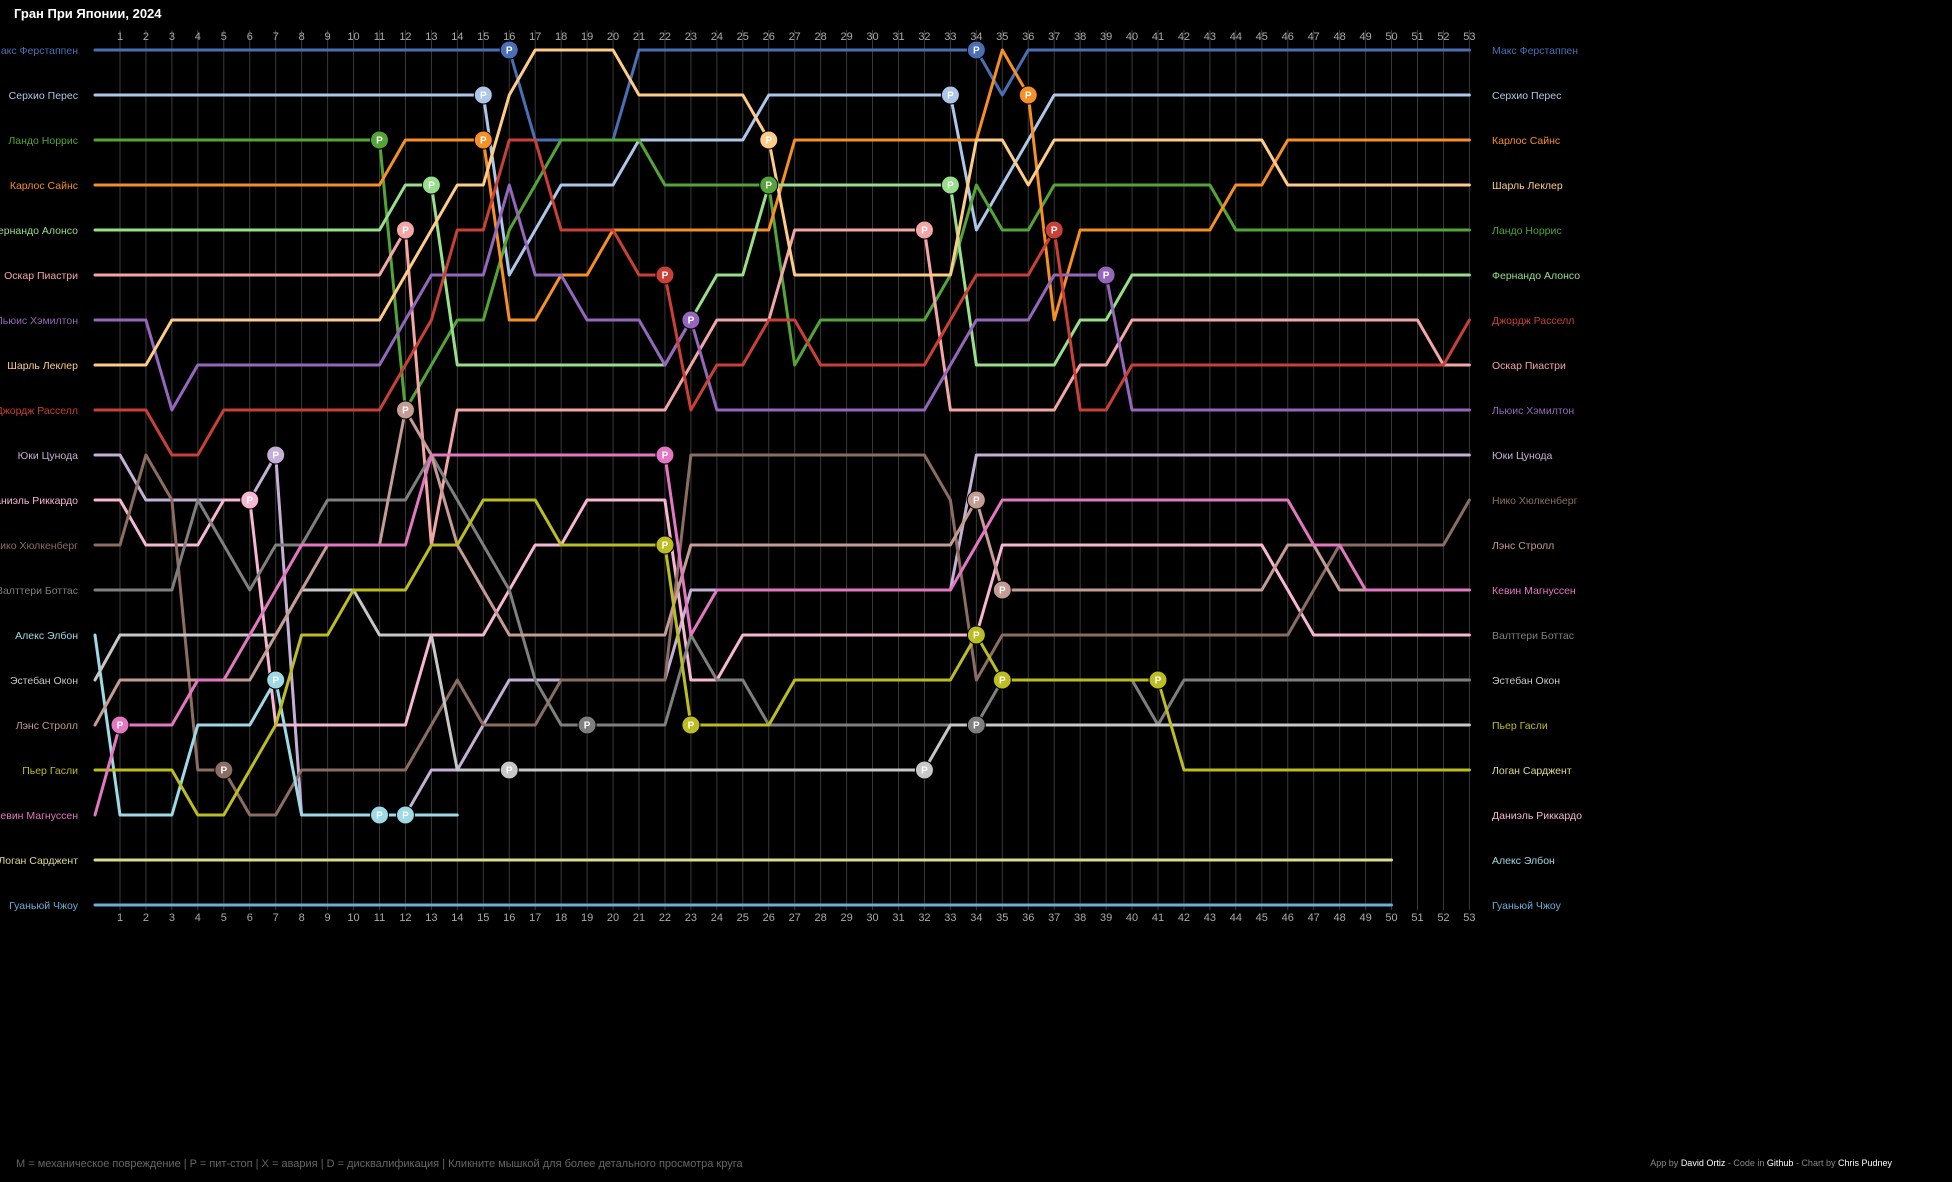  I want to click on end-label: Даниэль Риккардо, so click(1537, 816).